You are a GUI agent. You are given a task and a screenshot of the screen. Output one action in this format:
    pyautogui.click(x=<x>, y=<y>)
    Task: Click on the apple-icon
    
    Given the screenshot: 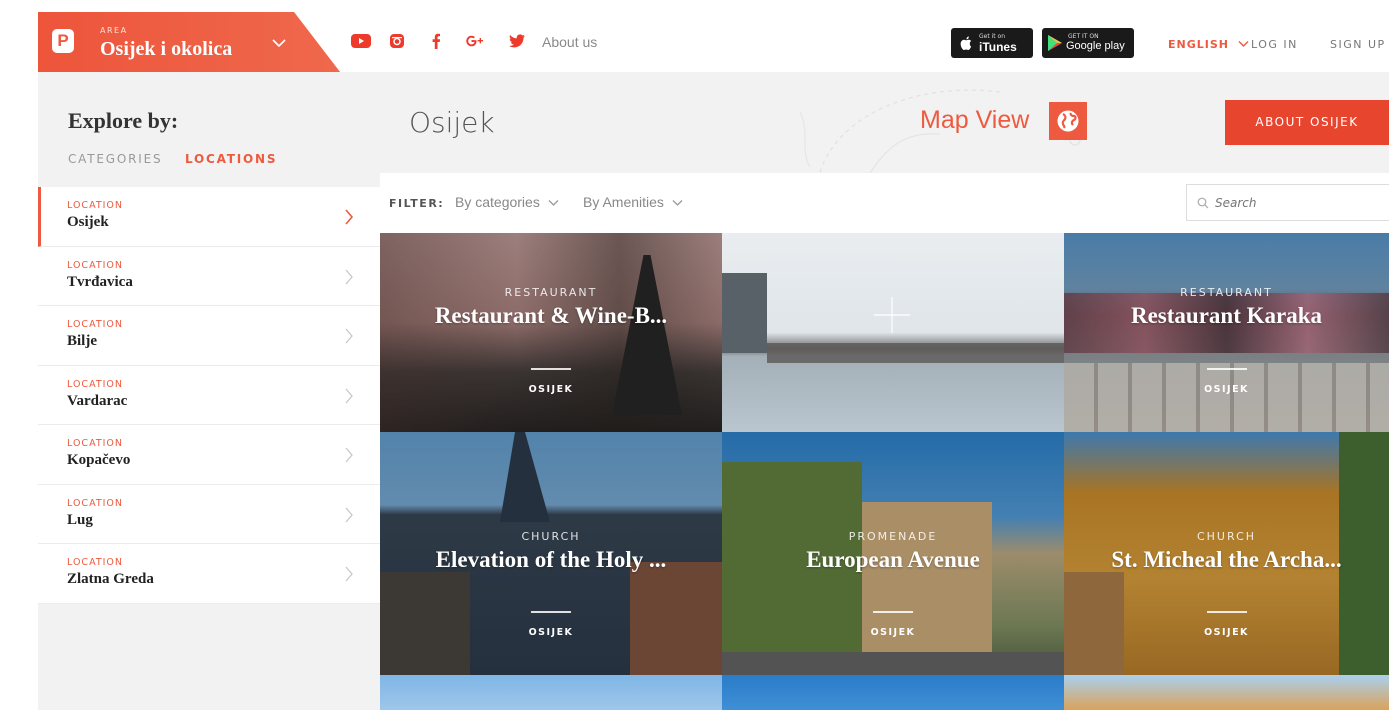 What is the action you would take?
    pyautogui.click(x=966, y=43)
    